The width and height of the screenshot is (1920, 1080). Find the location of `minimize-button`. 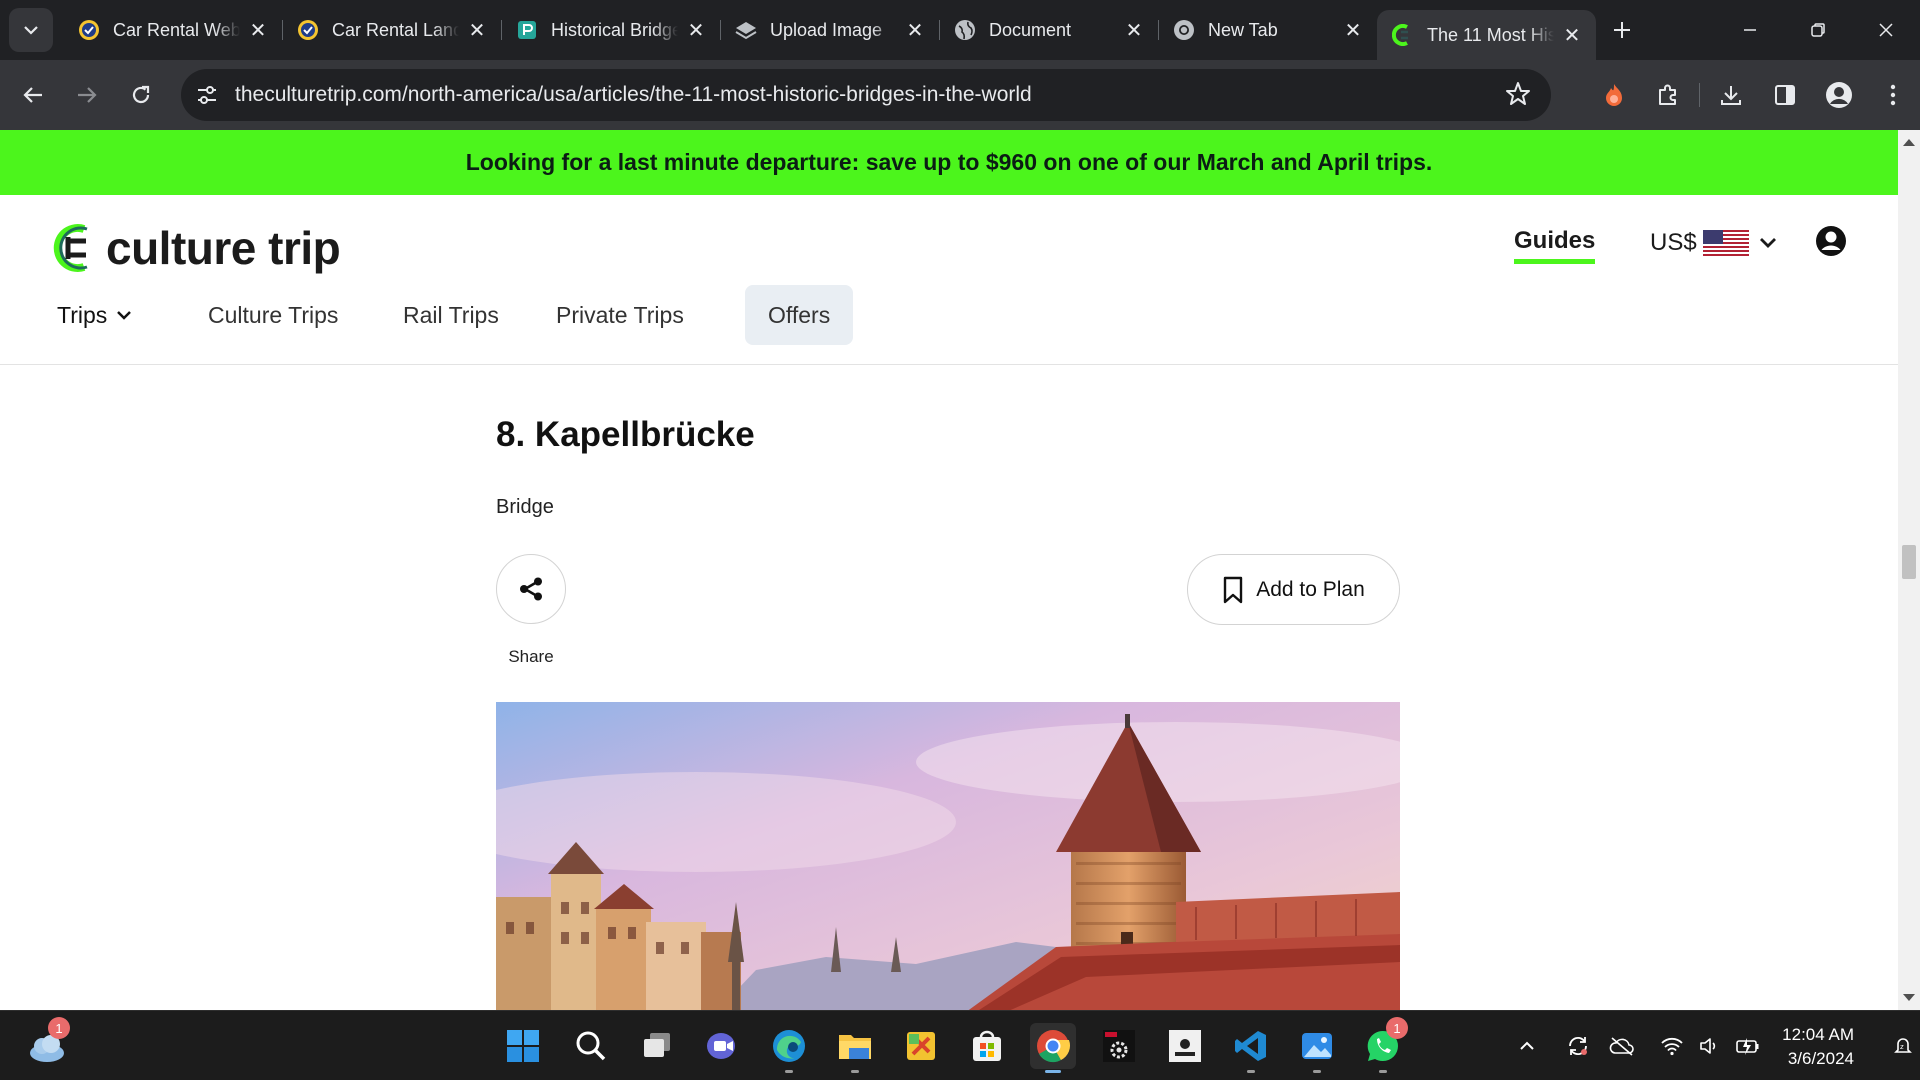

minimize-button is located at coordinates (1750, 30).